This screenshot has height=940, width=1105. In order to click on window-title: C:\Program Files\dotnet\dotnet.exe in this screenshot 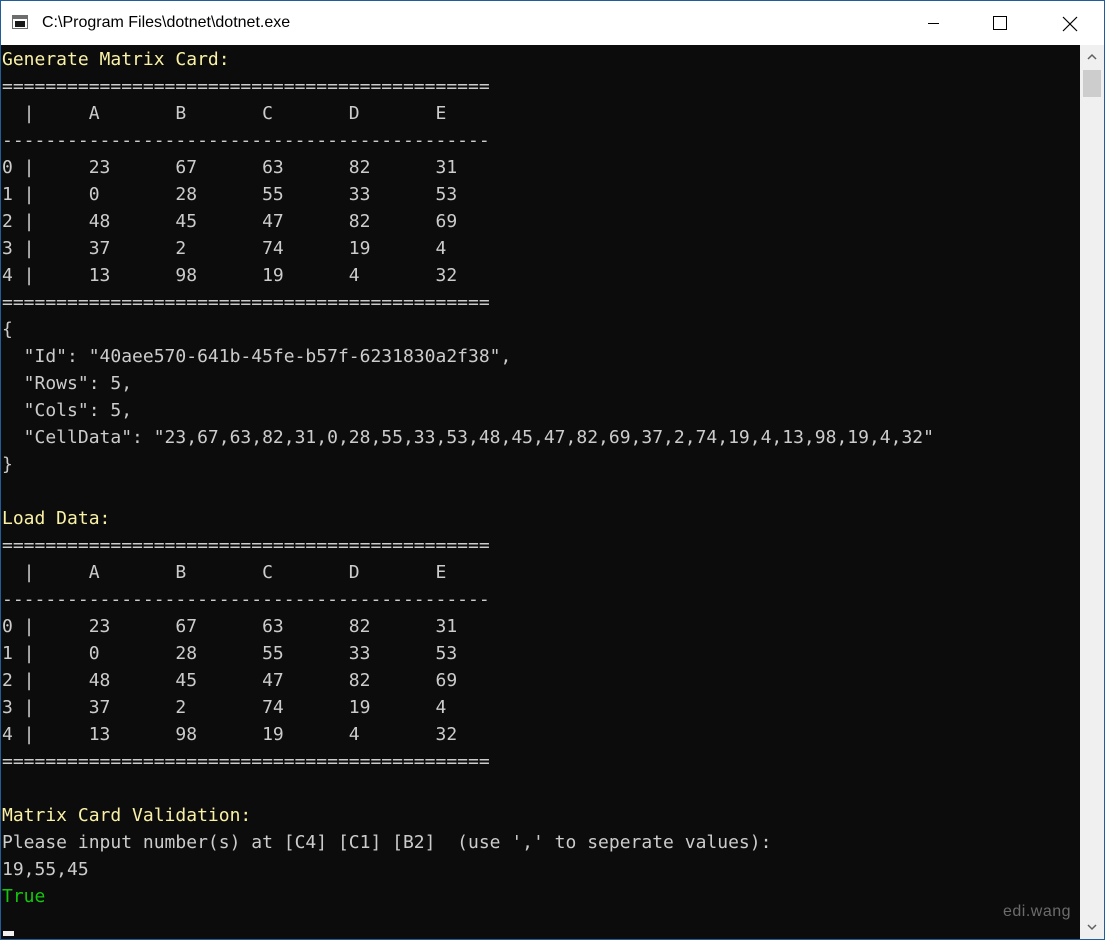, I will do `click(166, 22)`.